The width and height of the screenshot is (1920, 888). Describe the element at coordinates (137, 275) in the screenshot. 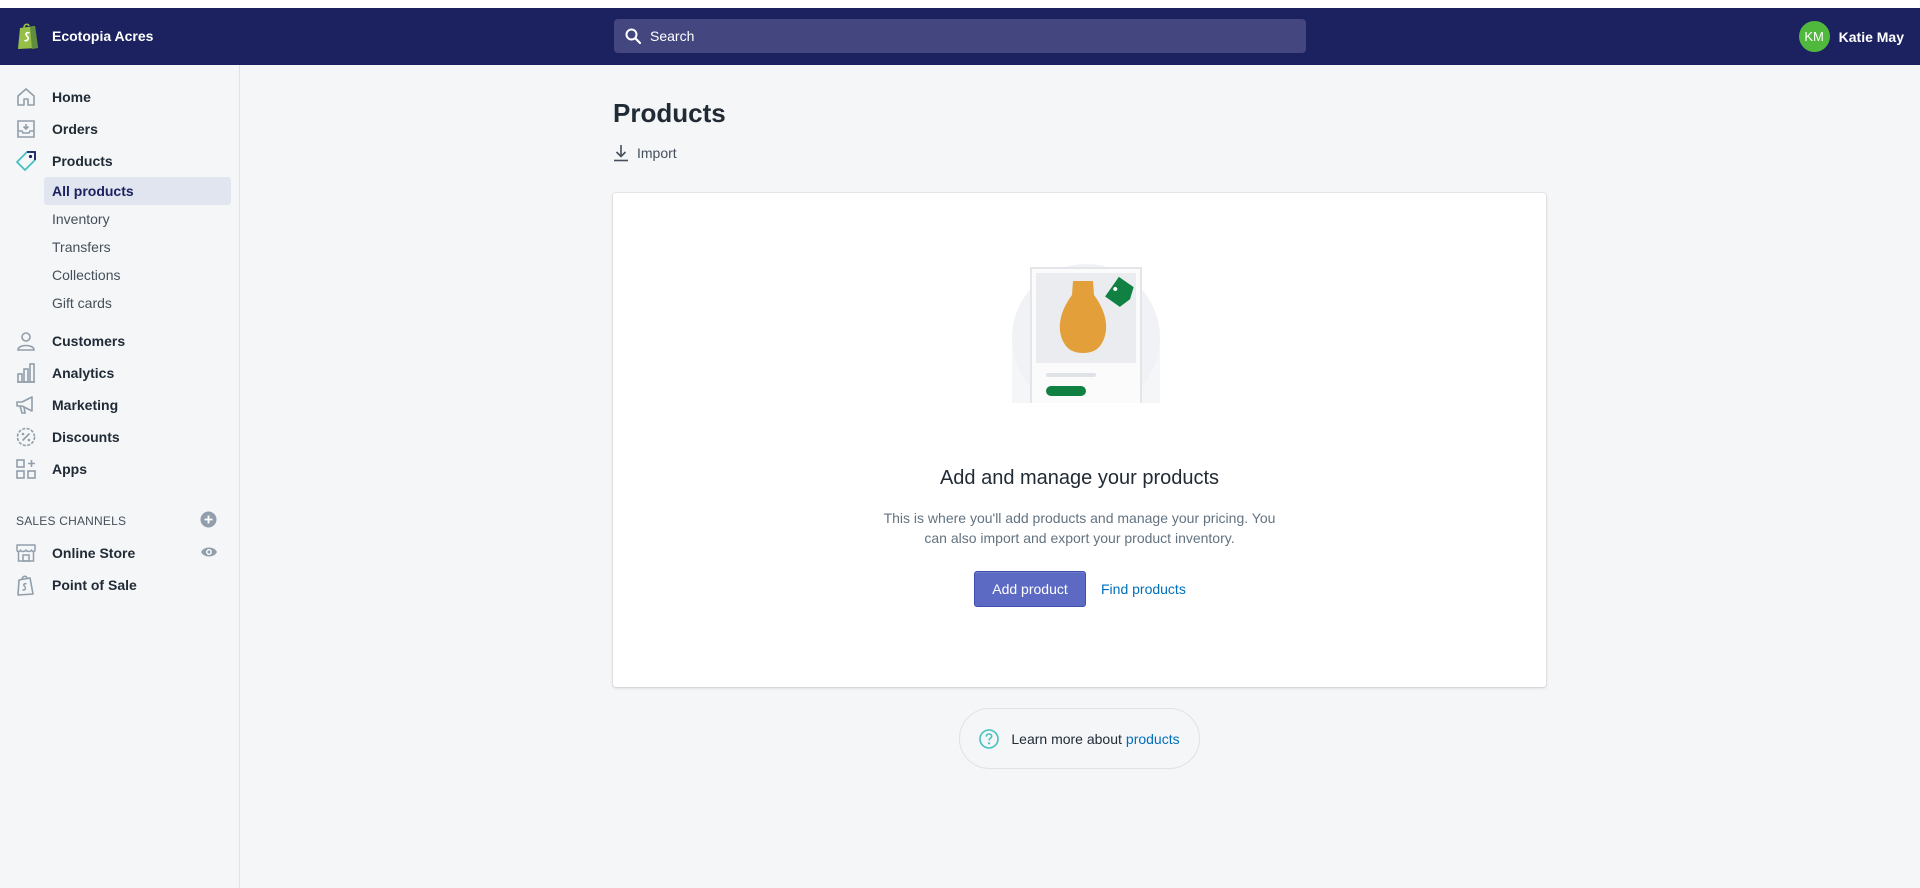

I see `sidebar-subitem-collections: Collections` at that location.